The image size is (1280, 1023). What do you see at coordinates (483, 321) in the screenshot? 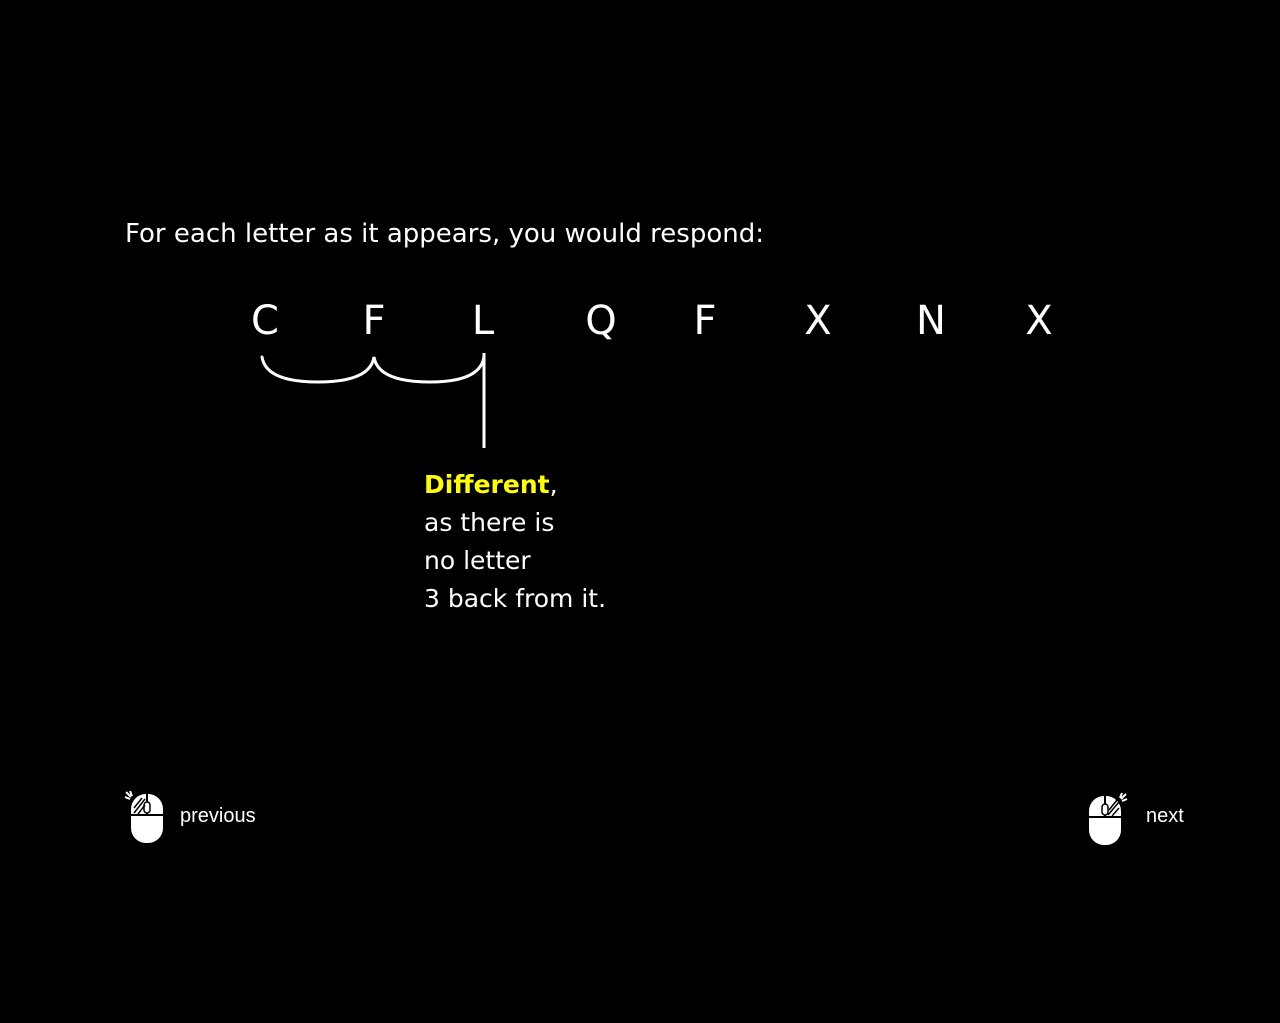
I see `sequence-letter-3: L` at bounding box center [483, 321].